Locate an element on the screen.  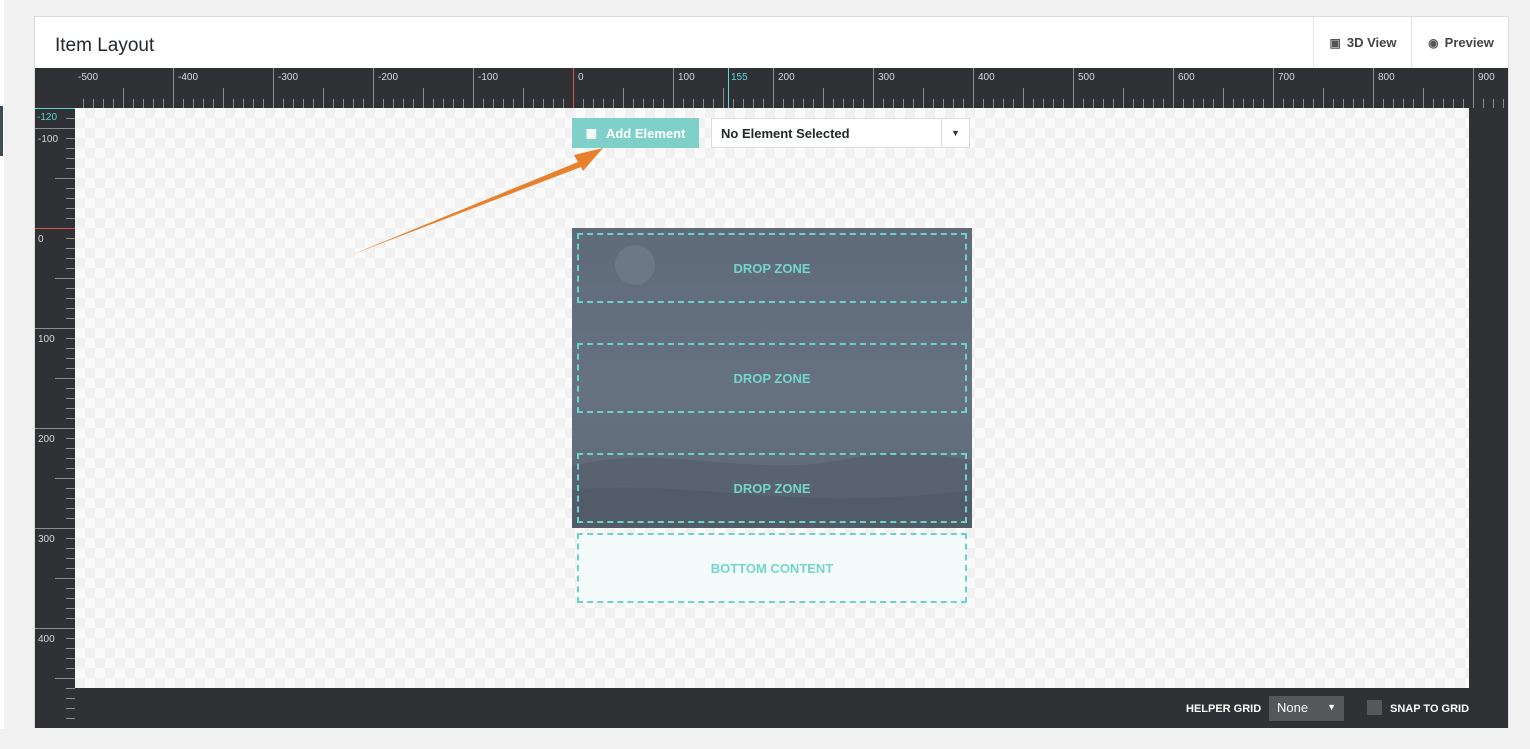
ruler-vertical-scale: -100 0 100 200 300 400 -120 is located at coordinates (55, 413).